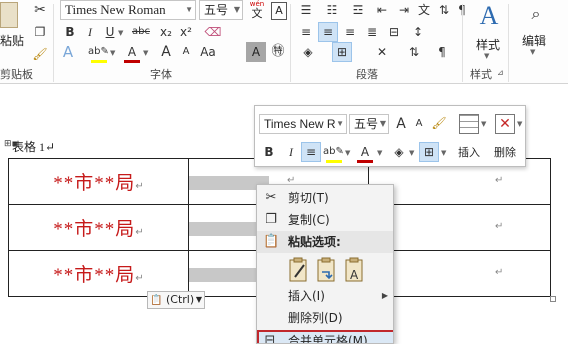 The height and width of the screenshot is (344, 568). Describe the element at coordinates (469, 124) in the screenshot. I see `mini-insert-table-icon` at that location.